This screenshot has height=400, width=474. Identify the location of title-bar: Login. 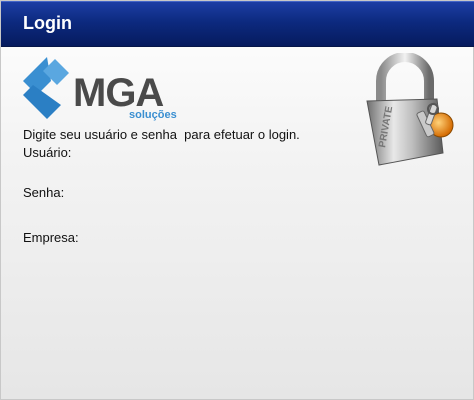
(237, 24).